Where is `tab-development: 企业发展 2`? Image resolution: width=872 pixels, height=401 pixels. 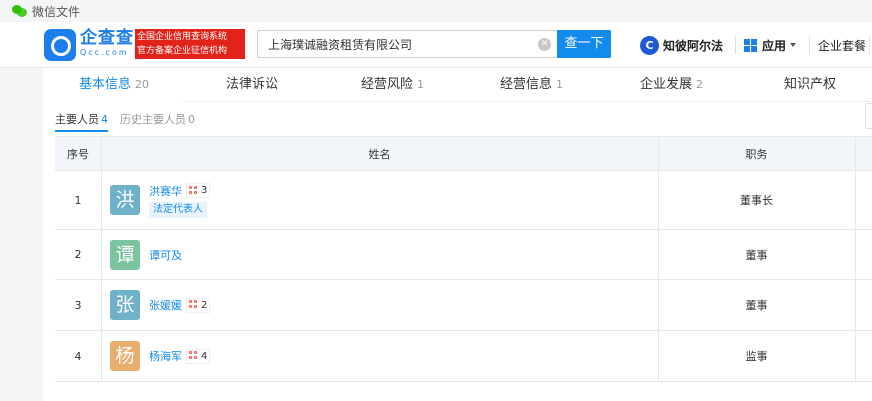
tab-development: 企业发展 2 is located at coordinates (671, 85).